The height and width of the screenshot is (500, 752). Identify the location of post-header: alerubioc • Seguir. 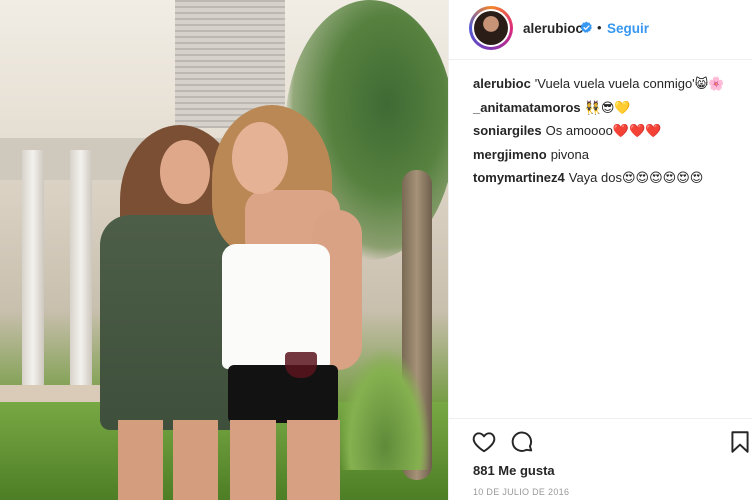
(600, 30).